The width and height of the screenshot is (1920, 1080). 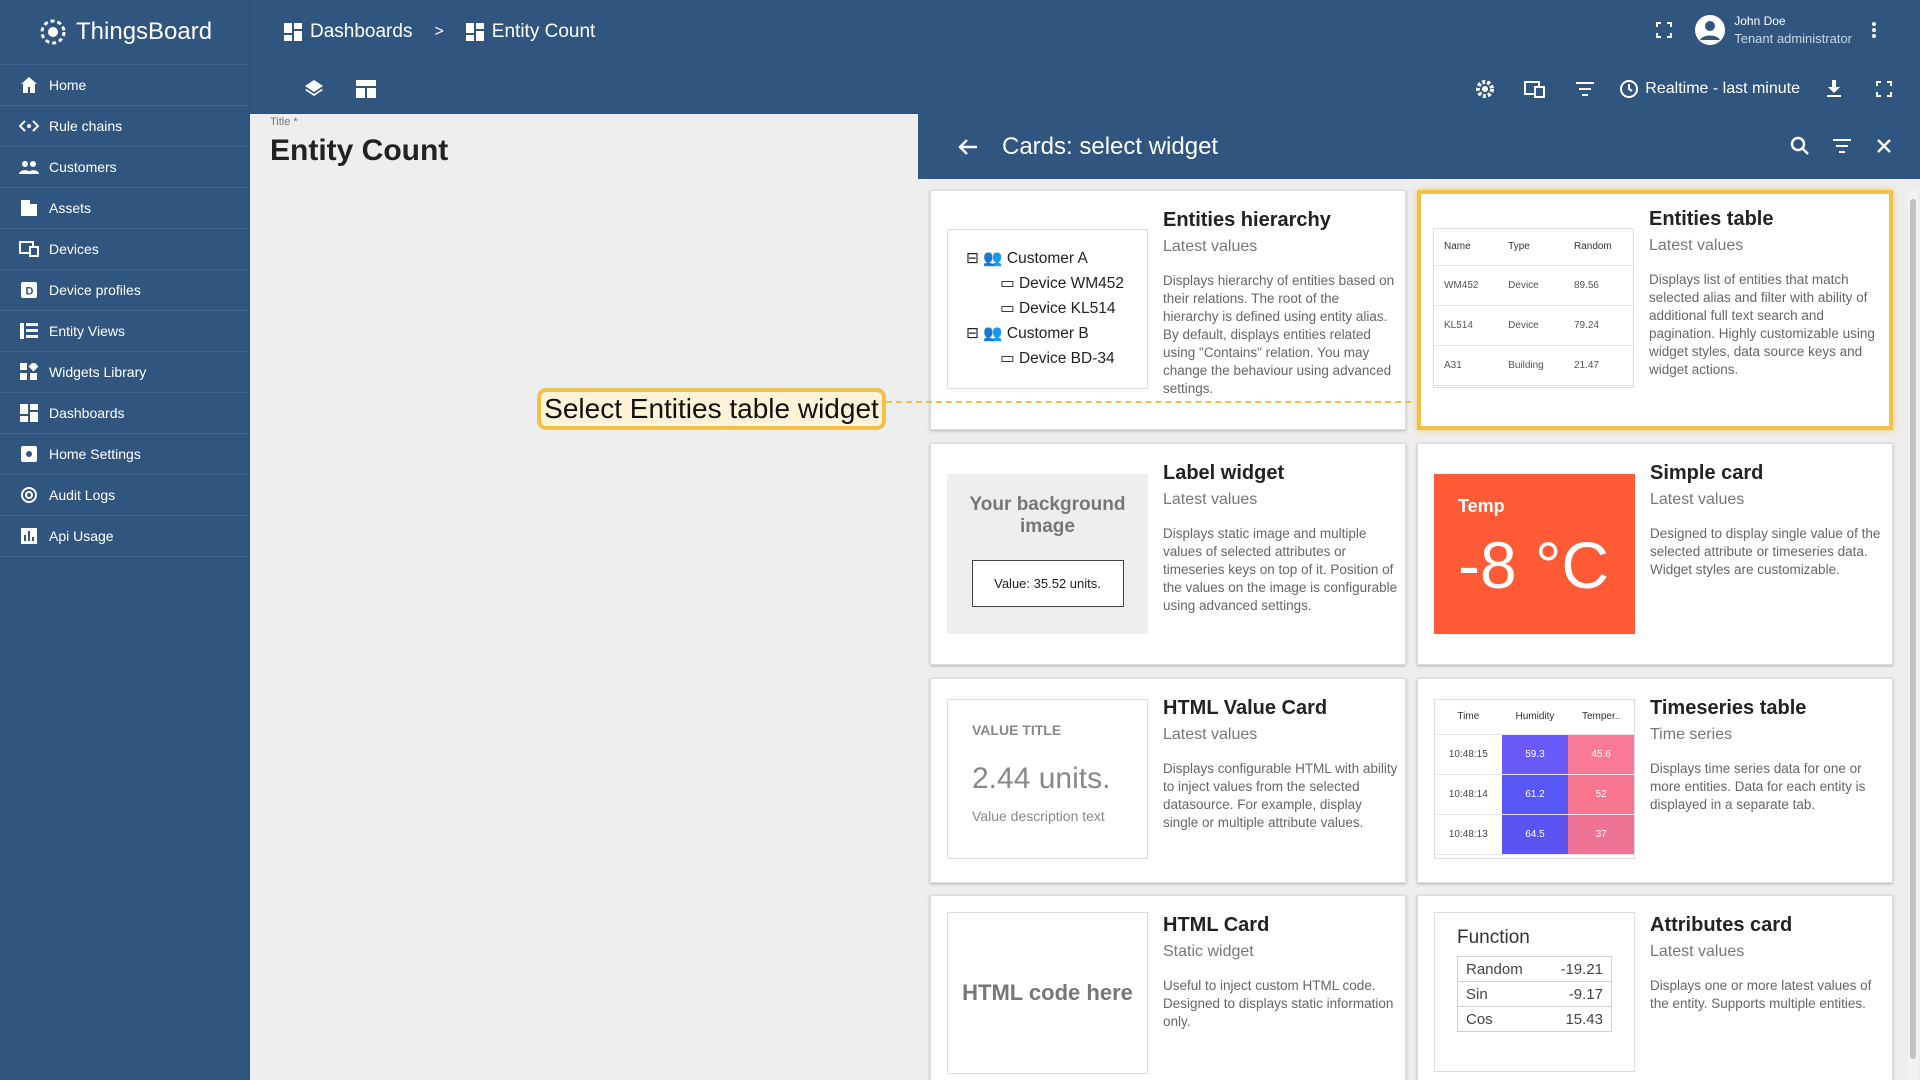 What do you see at coordinates (1874, 30) in the screenshot?
I see `more-vert-icon` at bounding box center [1874, 30].